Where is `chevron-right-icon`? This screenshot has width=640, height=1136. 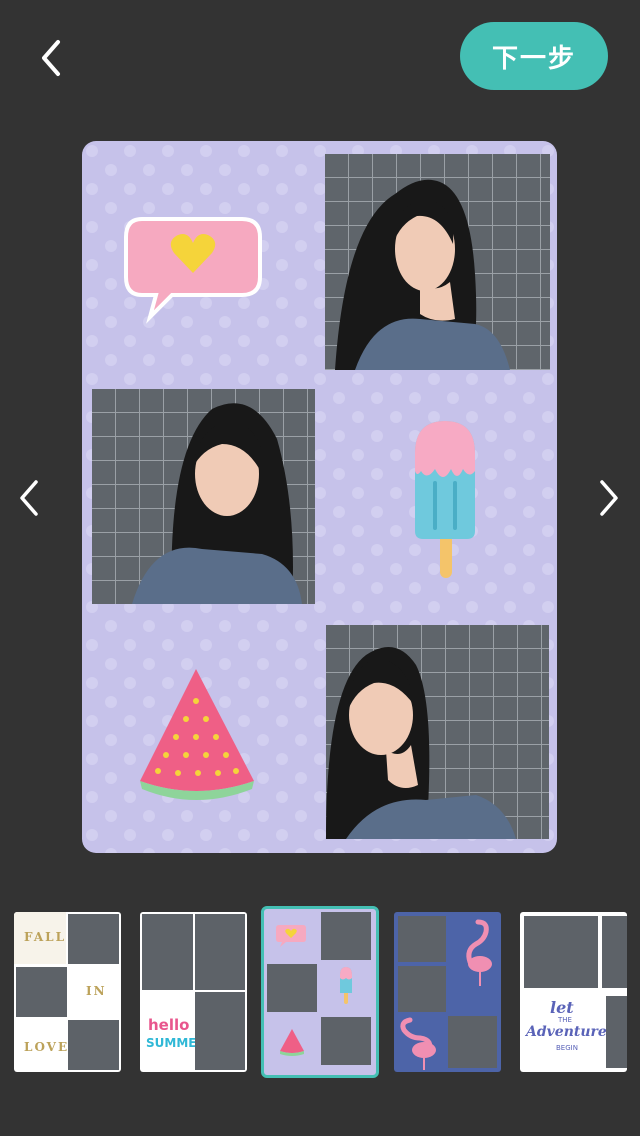
chevron-right-icon is located at coordinates (609, 498).